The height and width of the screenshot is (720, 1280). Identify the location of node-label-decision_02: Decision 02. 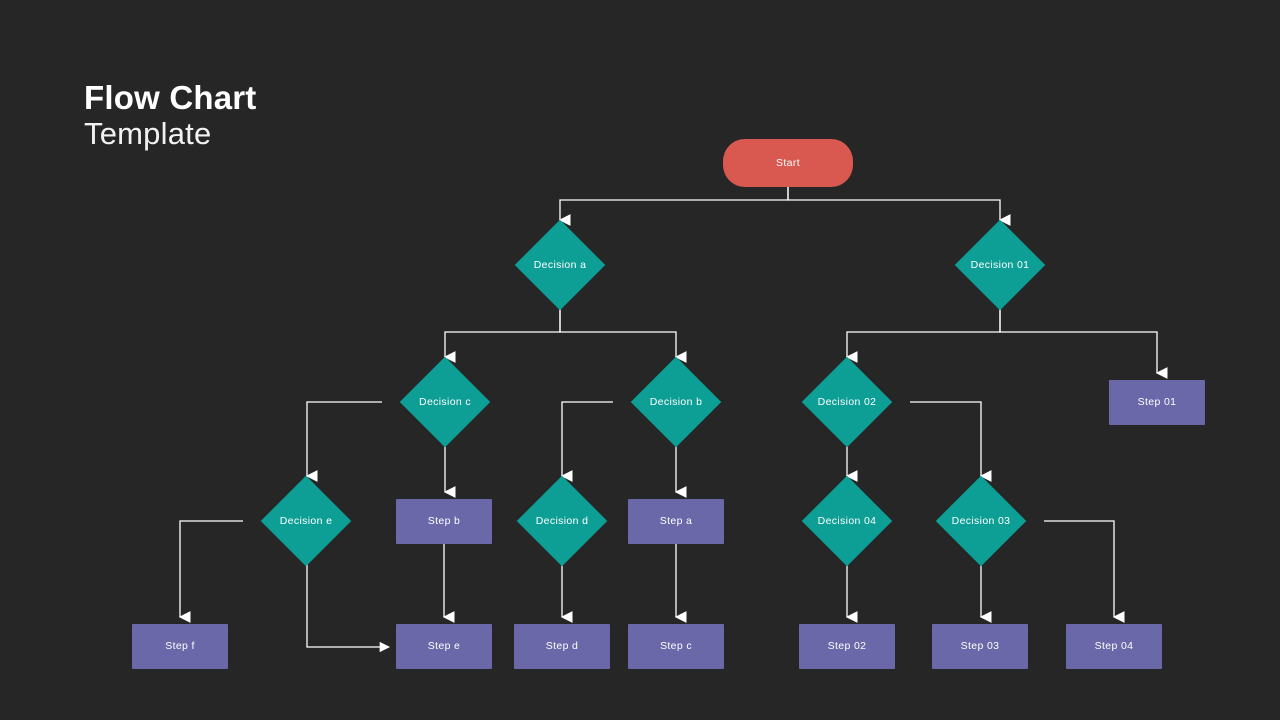
(847, 401).